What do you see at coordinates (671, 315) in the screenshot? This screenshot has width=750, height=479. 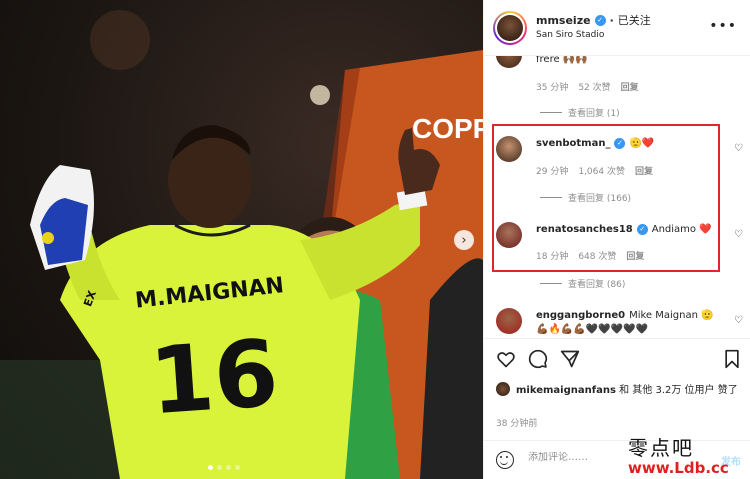 I see `comment-text: Mike Maignan 🫡` at bounding box center [671, 315].